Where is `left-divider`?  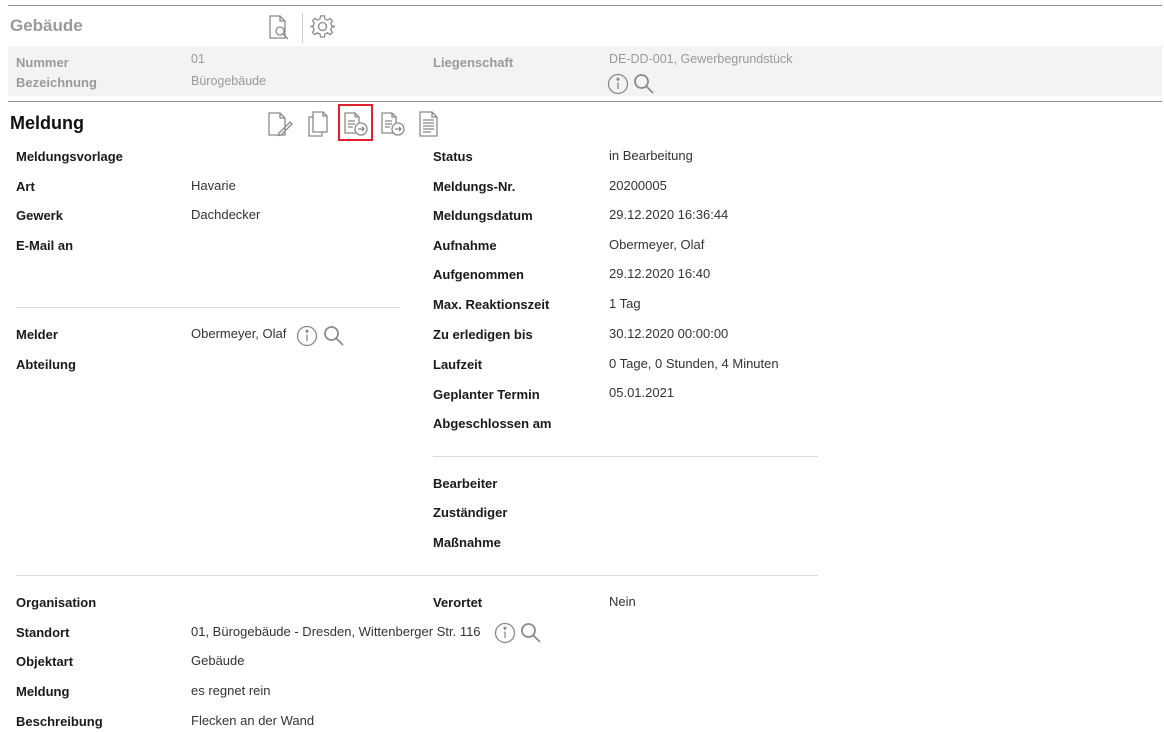
left-divider is located at coordinates (208, 307).